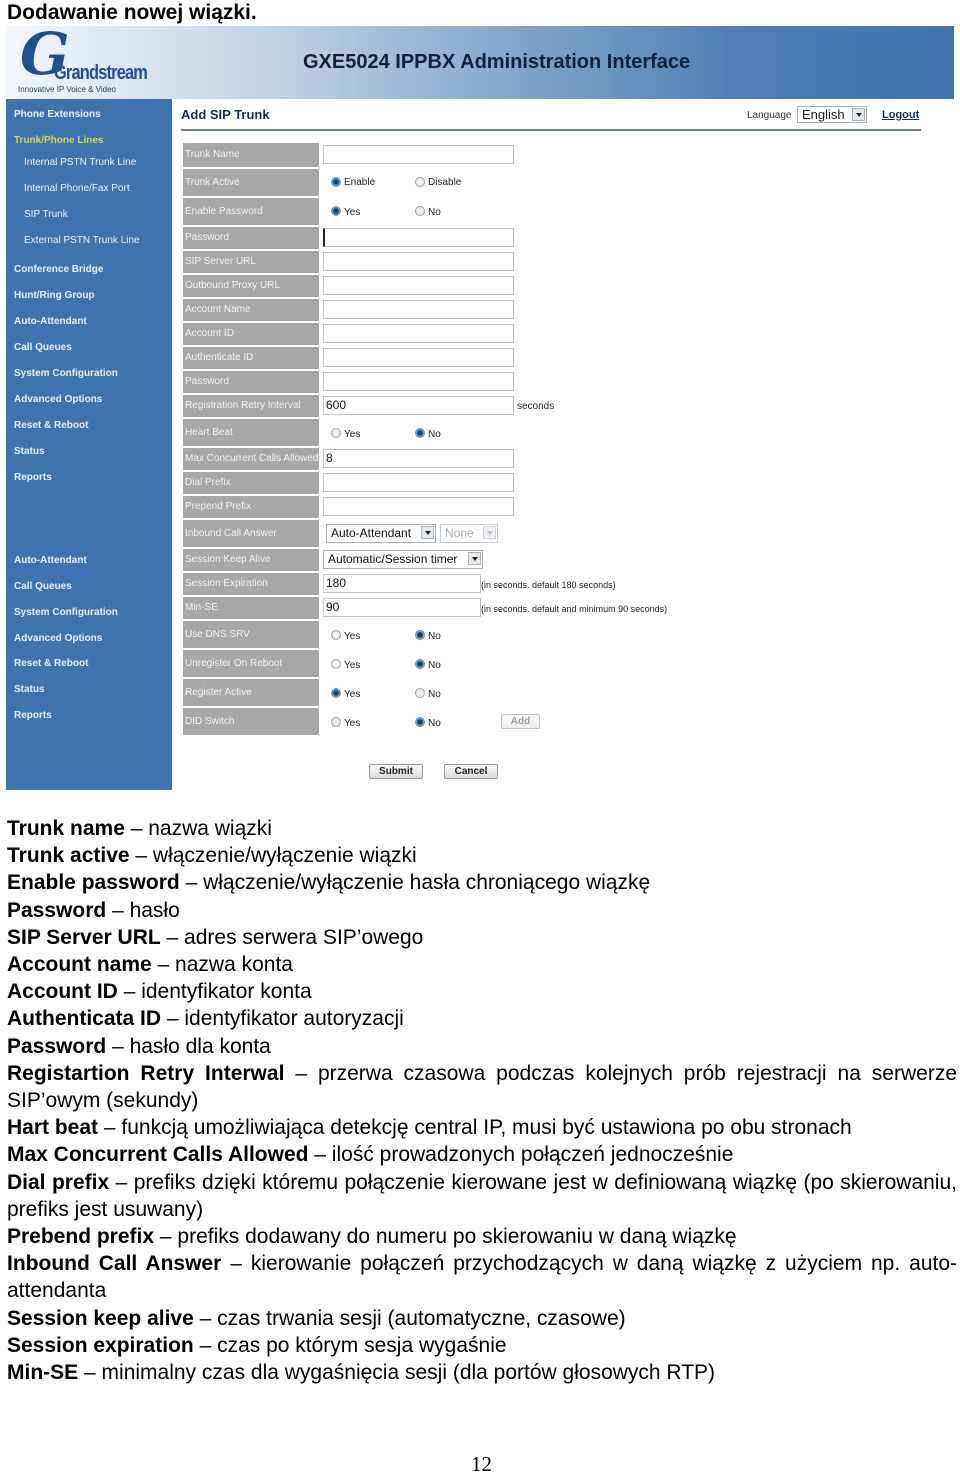  Describe the element at coordinates (381, 533) in the screenshot. I see `inbound-call-answer-select: Auto-Attendant` at that location.